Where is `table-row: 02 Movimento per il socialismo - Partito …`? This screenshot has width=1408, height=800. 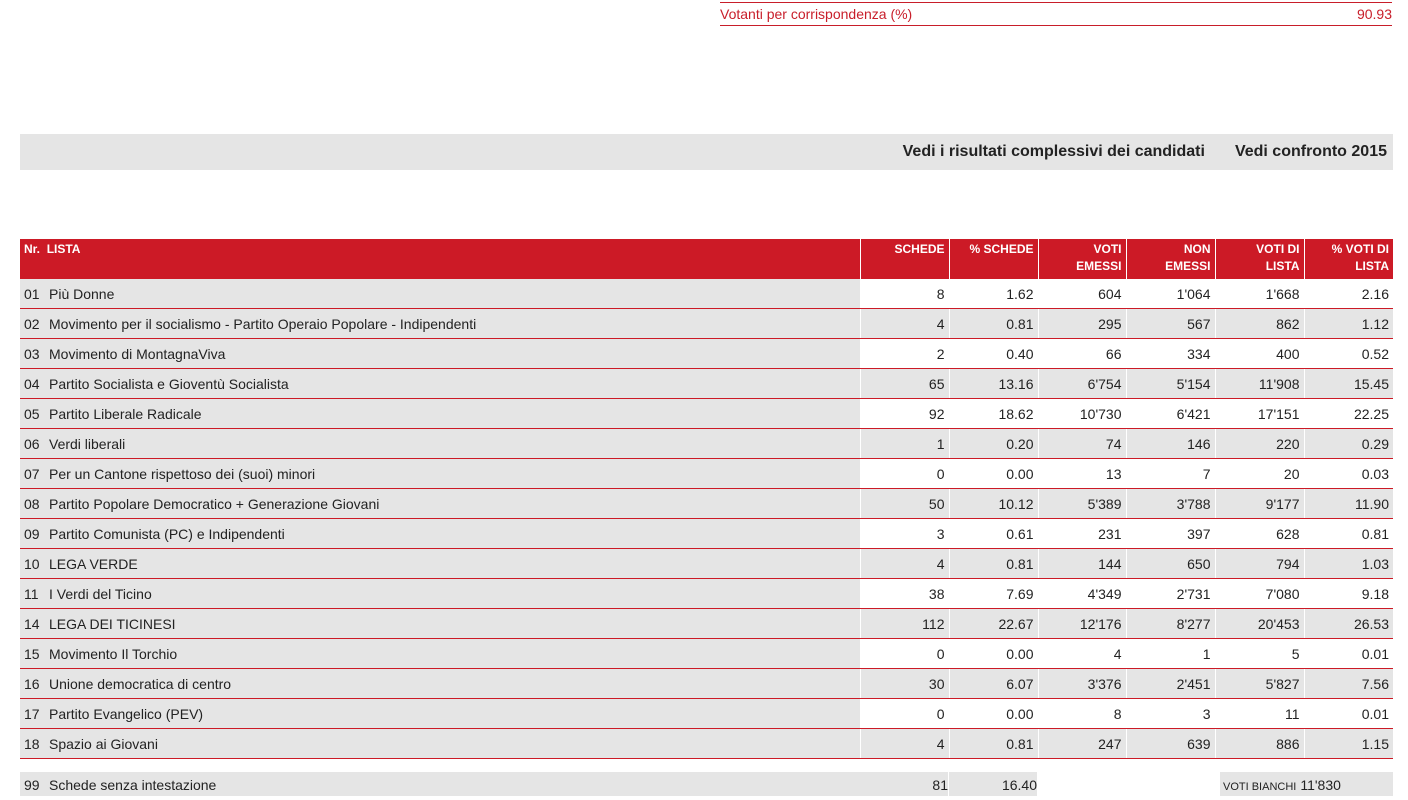
table-row: 02 Movimento per il socialismo - Partito … is located at coordinates (706, 323).